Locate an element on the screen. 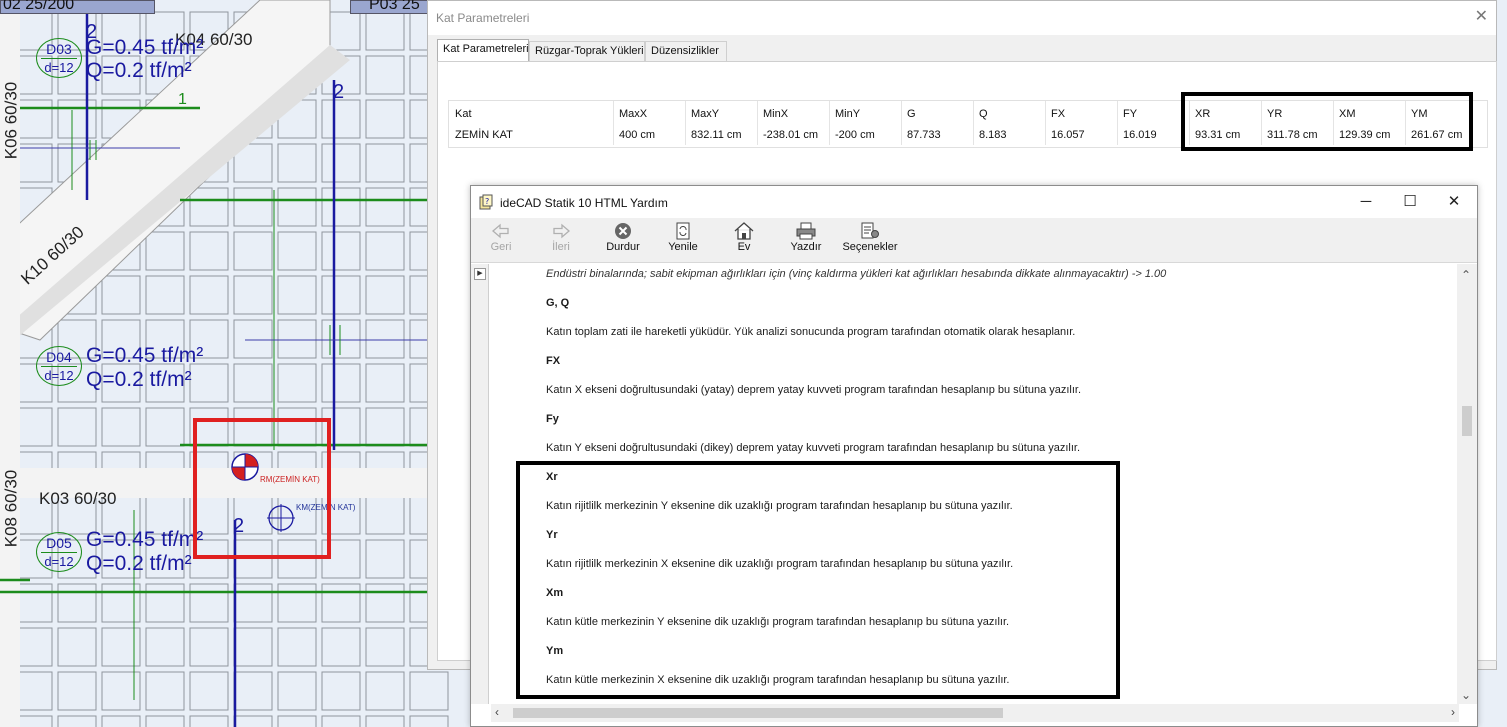  grid-cell: 832.11 cm is located at coordinates (716, 135).